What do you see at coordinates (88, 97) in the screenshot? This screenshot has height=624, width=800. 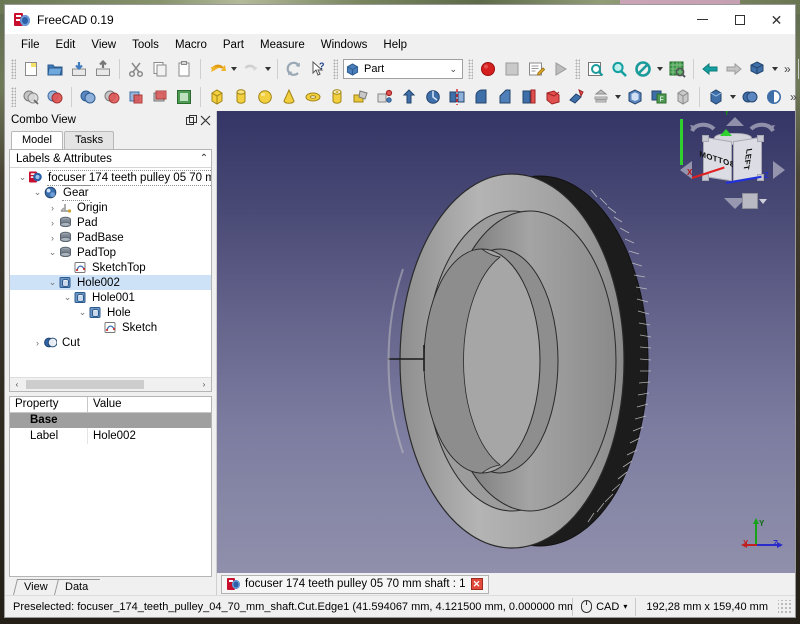 I see `union-button` at bounding box center [88, 97].